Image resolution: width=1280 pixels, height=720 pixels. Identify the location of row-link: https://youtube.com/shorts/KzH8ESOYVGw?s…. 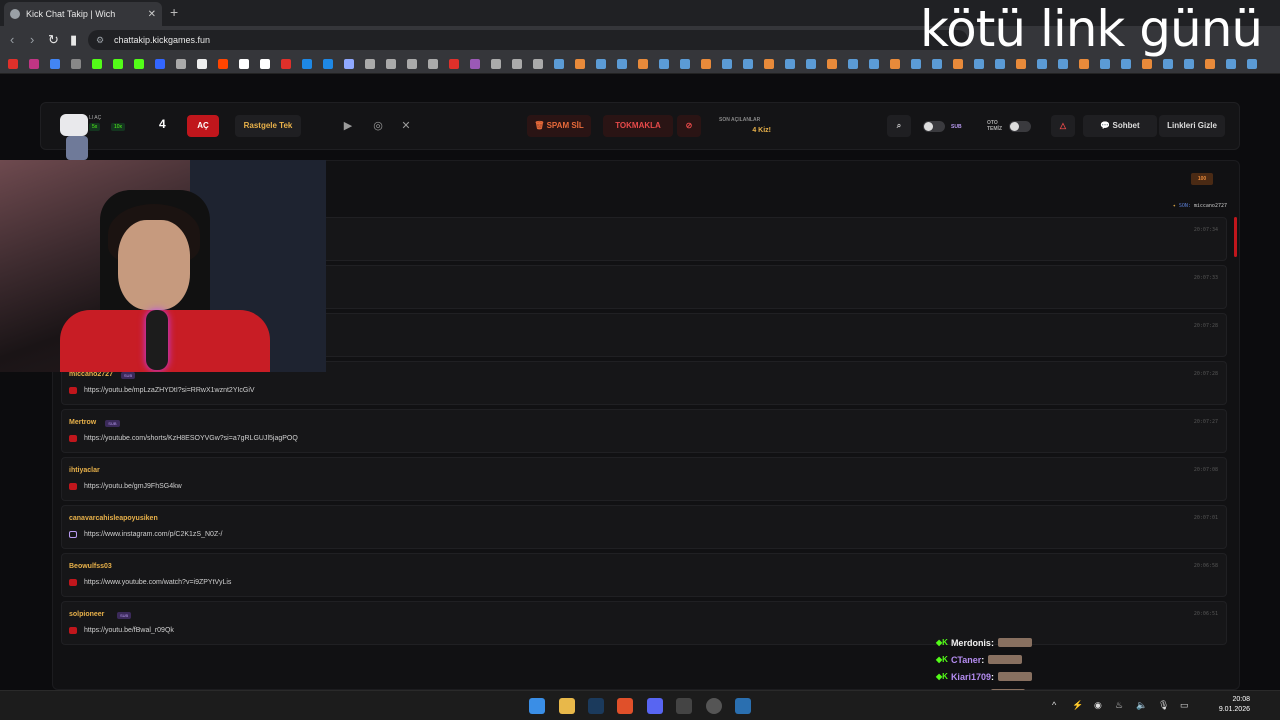
(191, 438).